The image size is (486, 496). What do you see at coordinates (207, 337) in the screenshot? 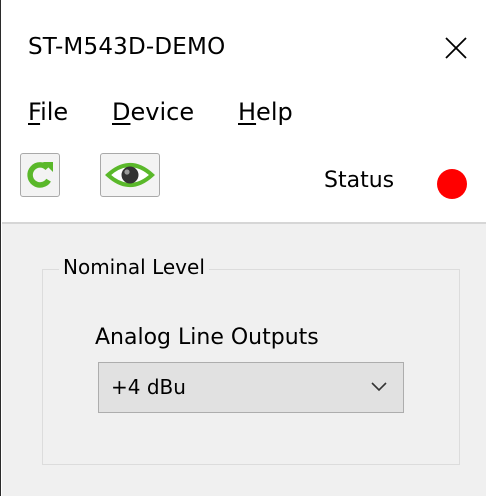
I see `analog-line-outputs-label: Analog Line Outputs` at bounding box center [207, 337].